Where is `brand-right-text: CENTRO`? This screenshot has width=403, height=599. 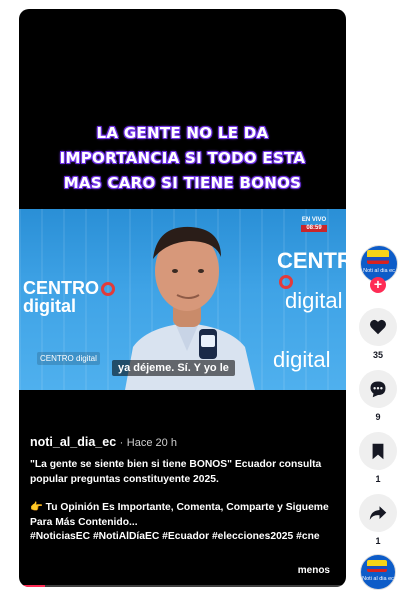 brand-right-text: CENTRO is located at coordinates (311, 260).